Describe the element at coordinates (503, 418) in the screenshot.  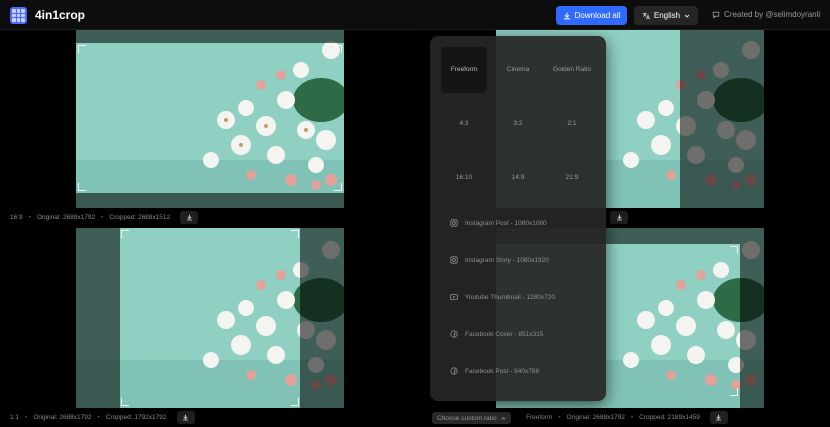
I see `chevron-up-icon` at that location.